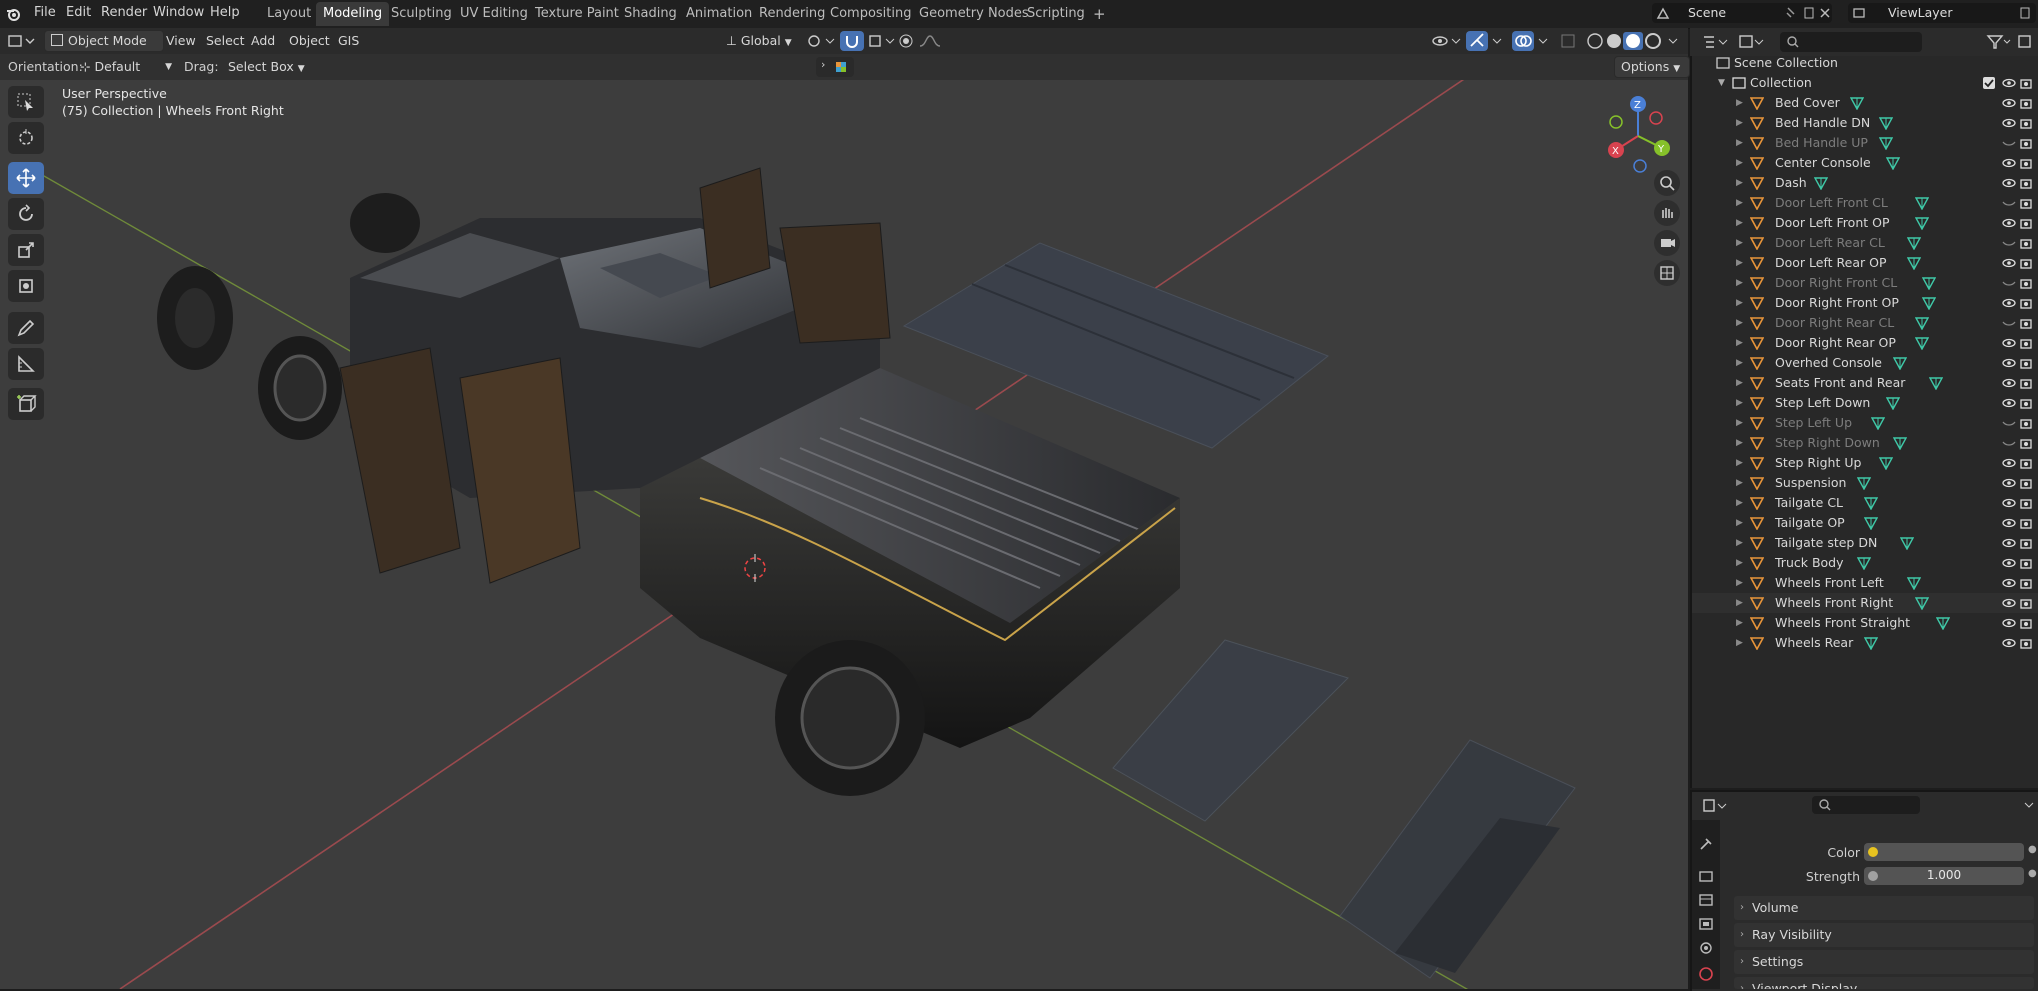  I want to click on tab-texture-paint: Texture Paint, so click(577, 14).